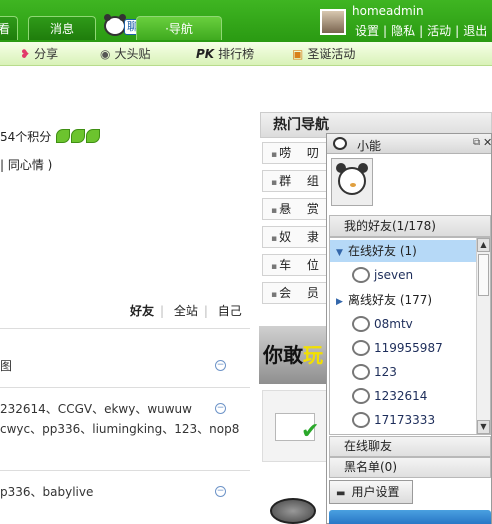 This screenshot has height=524, width=492. I want to click on mail-box: ✔, so click(297, 426).